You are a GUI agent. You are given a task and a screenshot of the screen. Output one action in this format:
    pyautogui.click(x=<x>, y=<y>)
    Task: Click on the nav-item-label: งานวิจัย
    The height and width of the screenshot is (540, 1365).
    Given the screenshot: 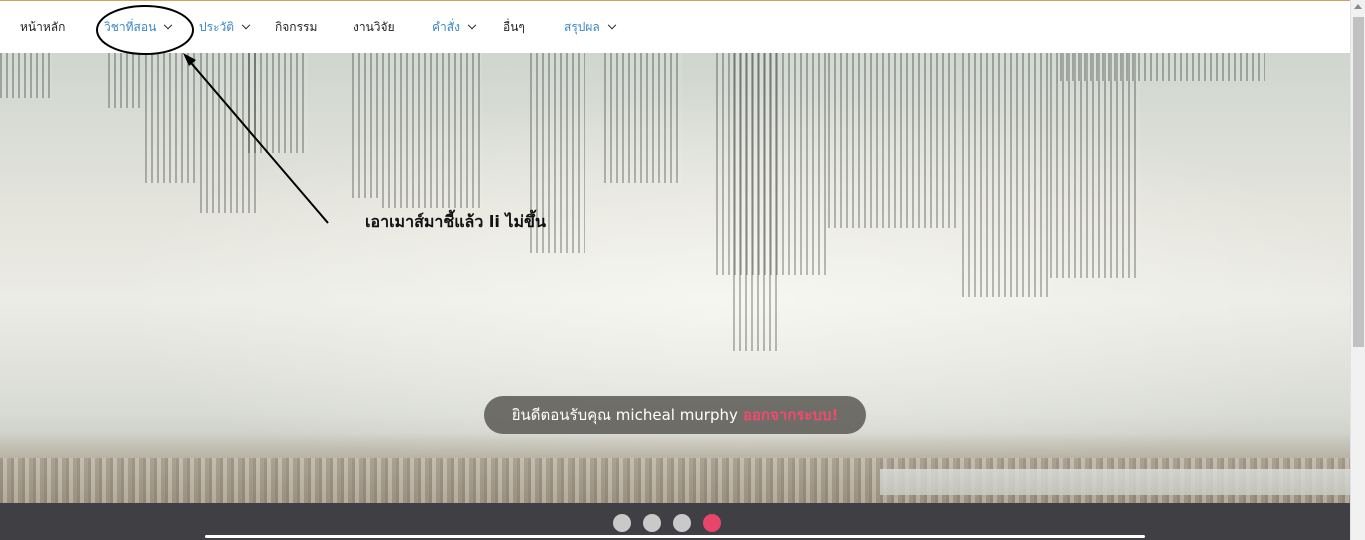 What is the action you would take?
    pyautogui.click(x=374, y=27)
    